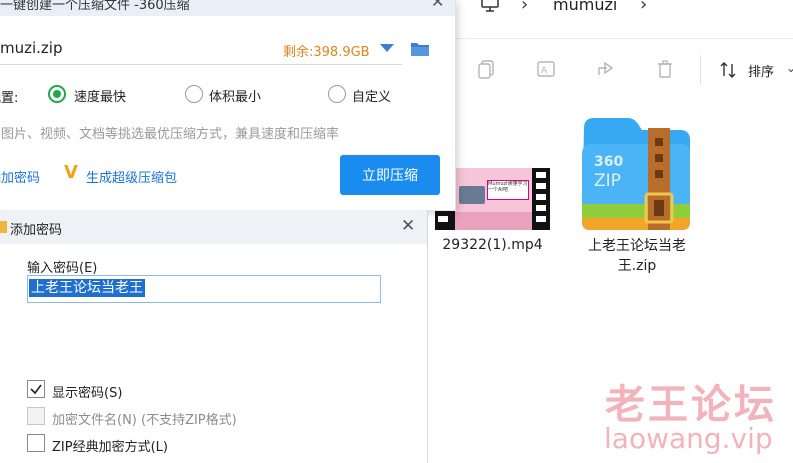 Image resolution: width=793 pixels, height=463 pixels. I want to click on free-space-label: 剩余:398.9GB, so click(326, 52).